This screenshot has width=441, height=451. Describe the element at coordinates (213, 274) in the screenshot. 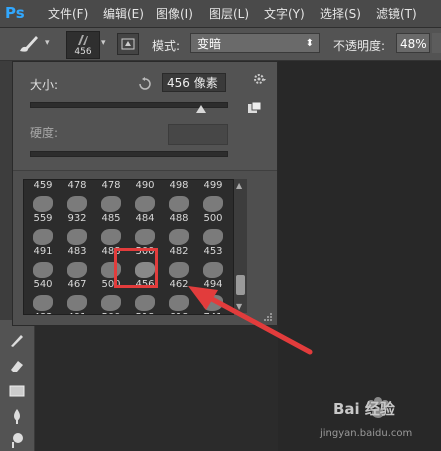

I see `brush-preset-cell: 494` at that location.